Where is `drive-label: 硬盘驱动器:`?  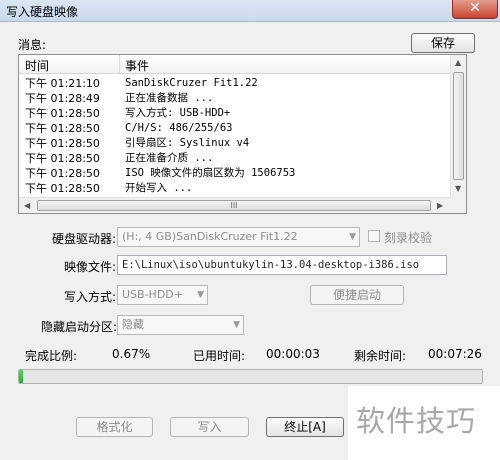
drive-label: 硬盘驱动器: is located at coordinates (84, 239).